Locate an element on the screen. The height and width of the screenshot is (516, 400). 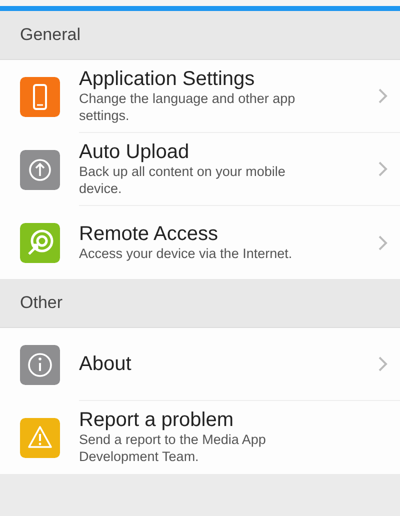
row-title: Application Settings is located at coordinates (167, 79).